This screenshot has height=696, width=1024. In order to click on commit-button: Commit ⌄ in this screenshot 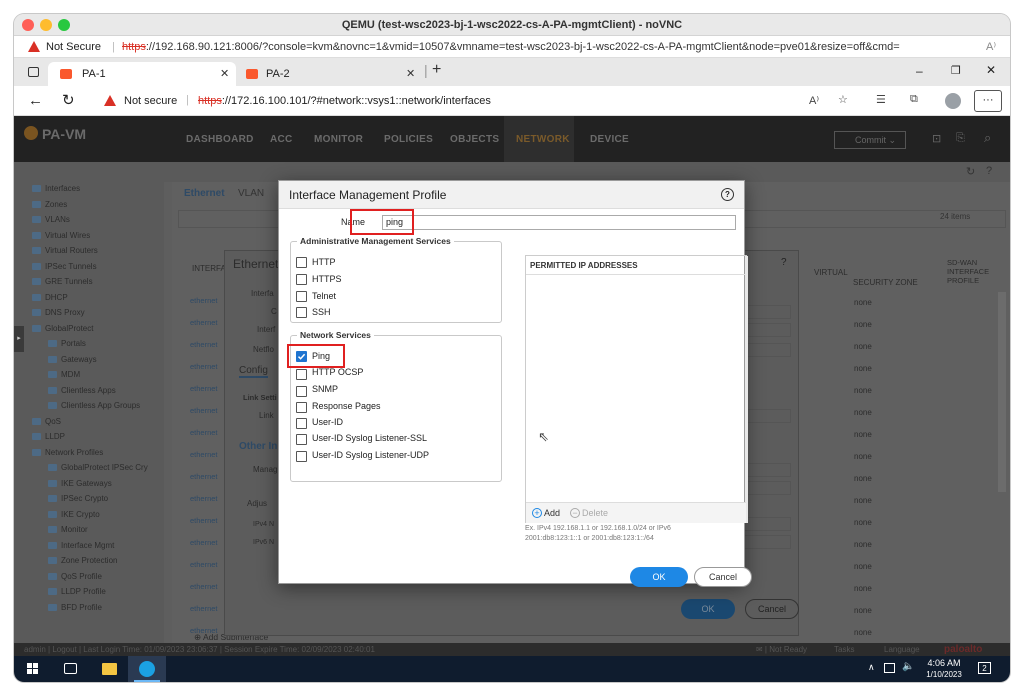, I will do `click(870, 140)`.